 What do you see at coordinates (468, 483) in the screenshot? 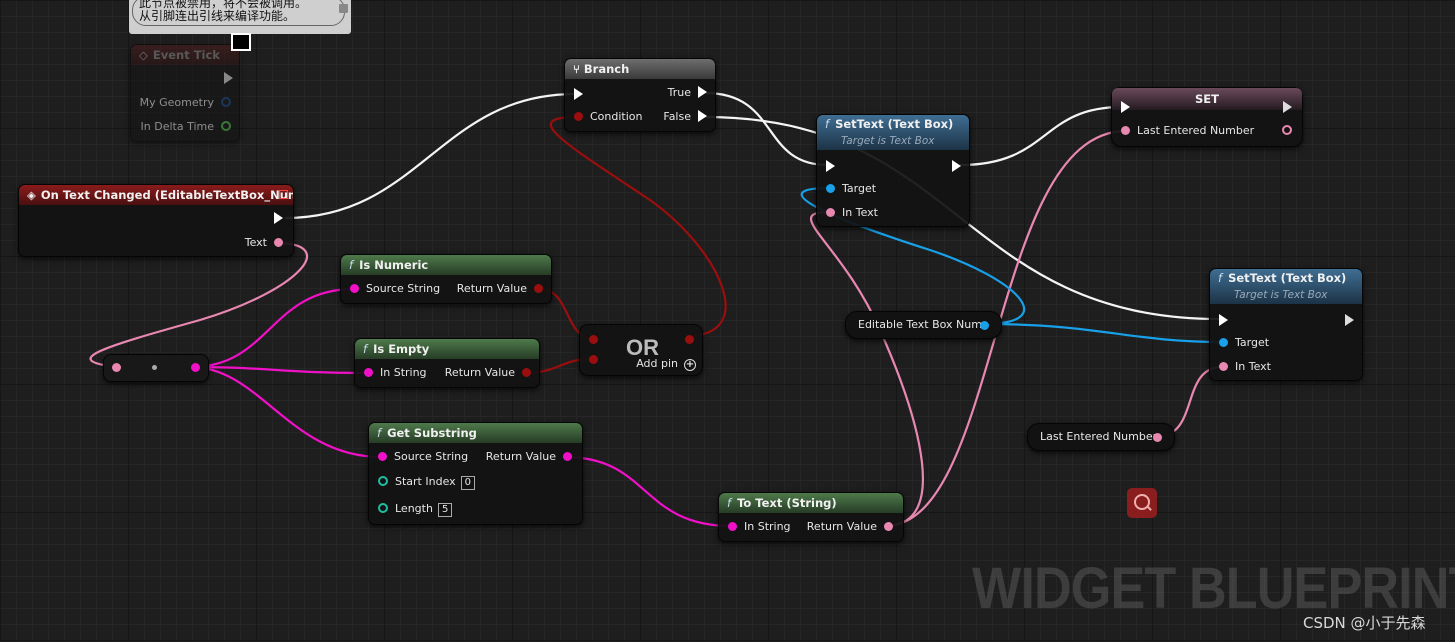
I see `start-index-input: 0` at bounding box center [468, 483].